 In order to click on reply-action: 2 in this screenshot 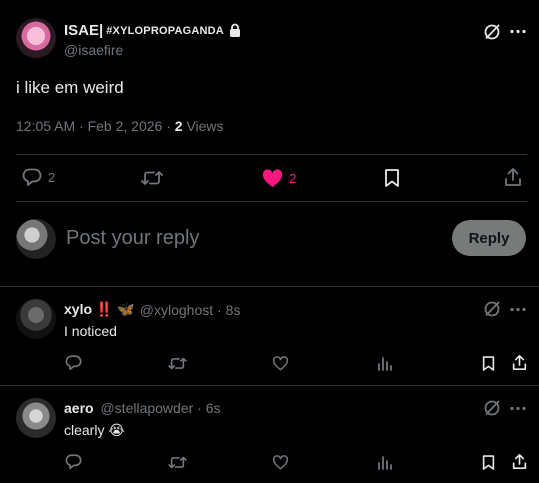, I will do `click(38, 177)`.